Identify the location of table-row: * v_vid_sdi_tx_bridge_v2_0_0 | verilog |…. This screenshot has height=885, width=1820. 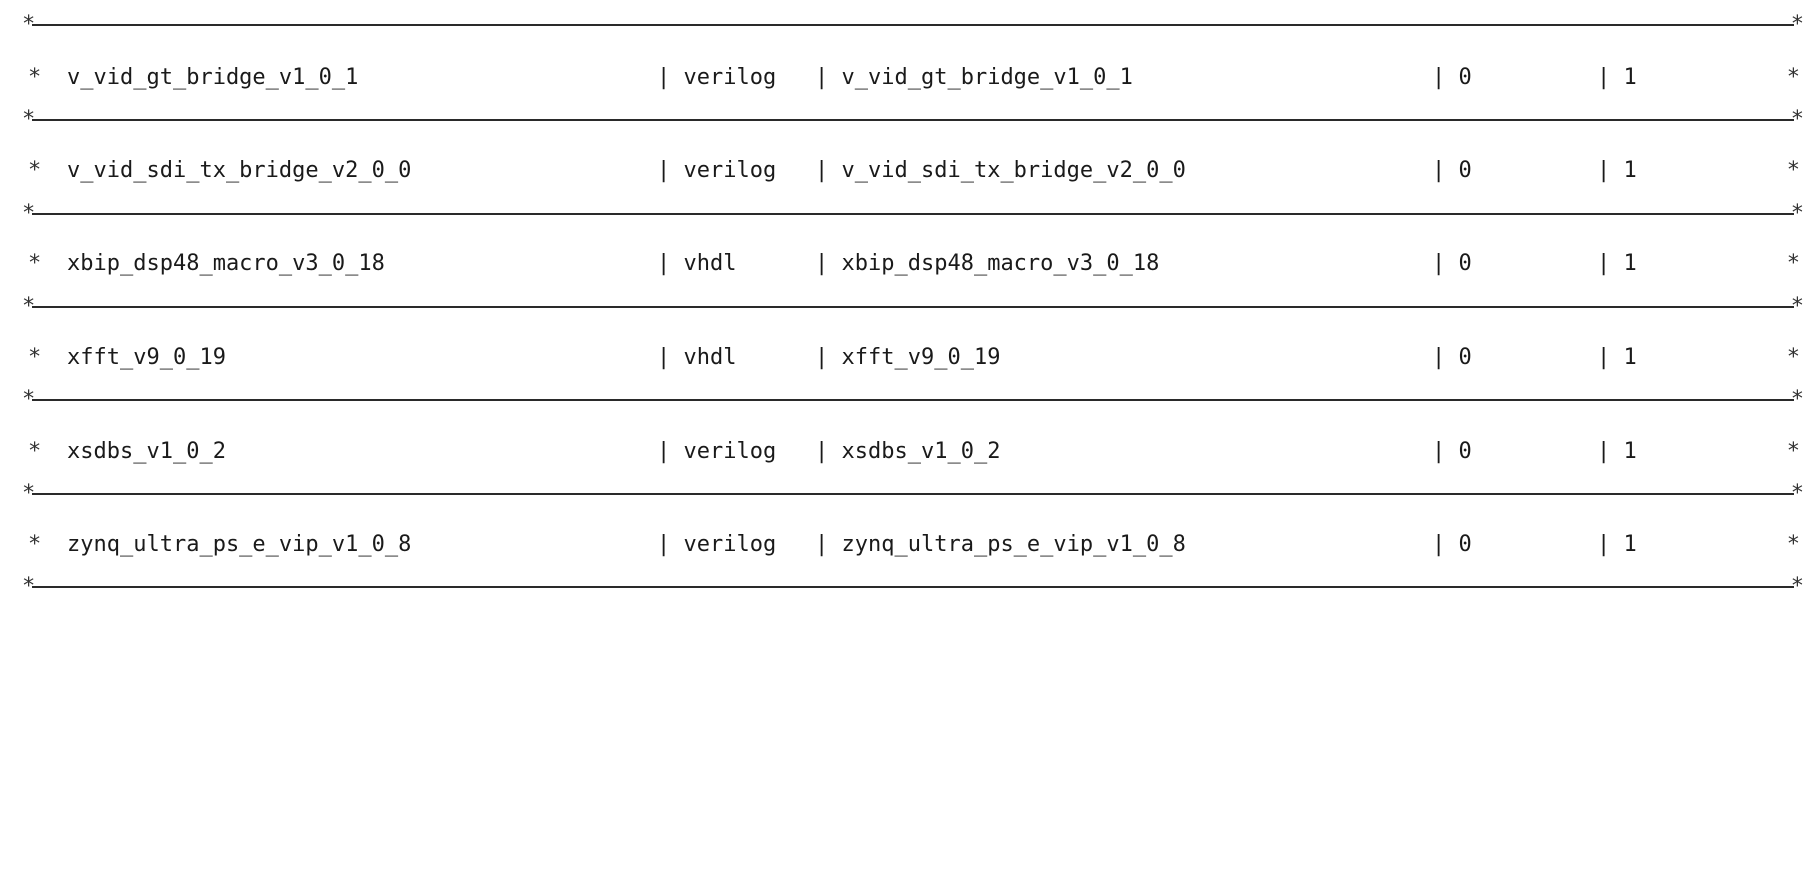
(913, 171).